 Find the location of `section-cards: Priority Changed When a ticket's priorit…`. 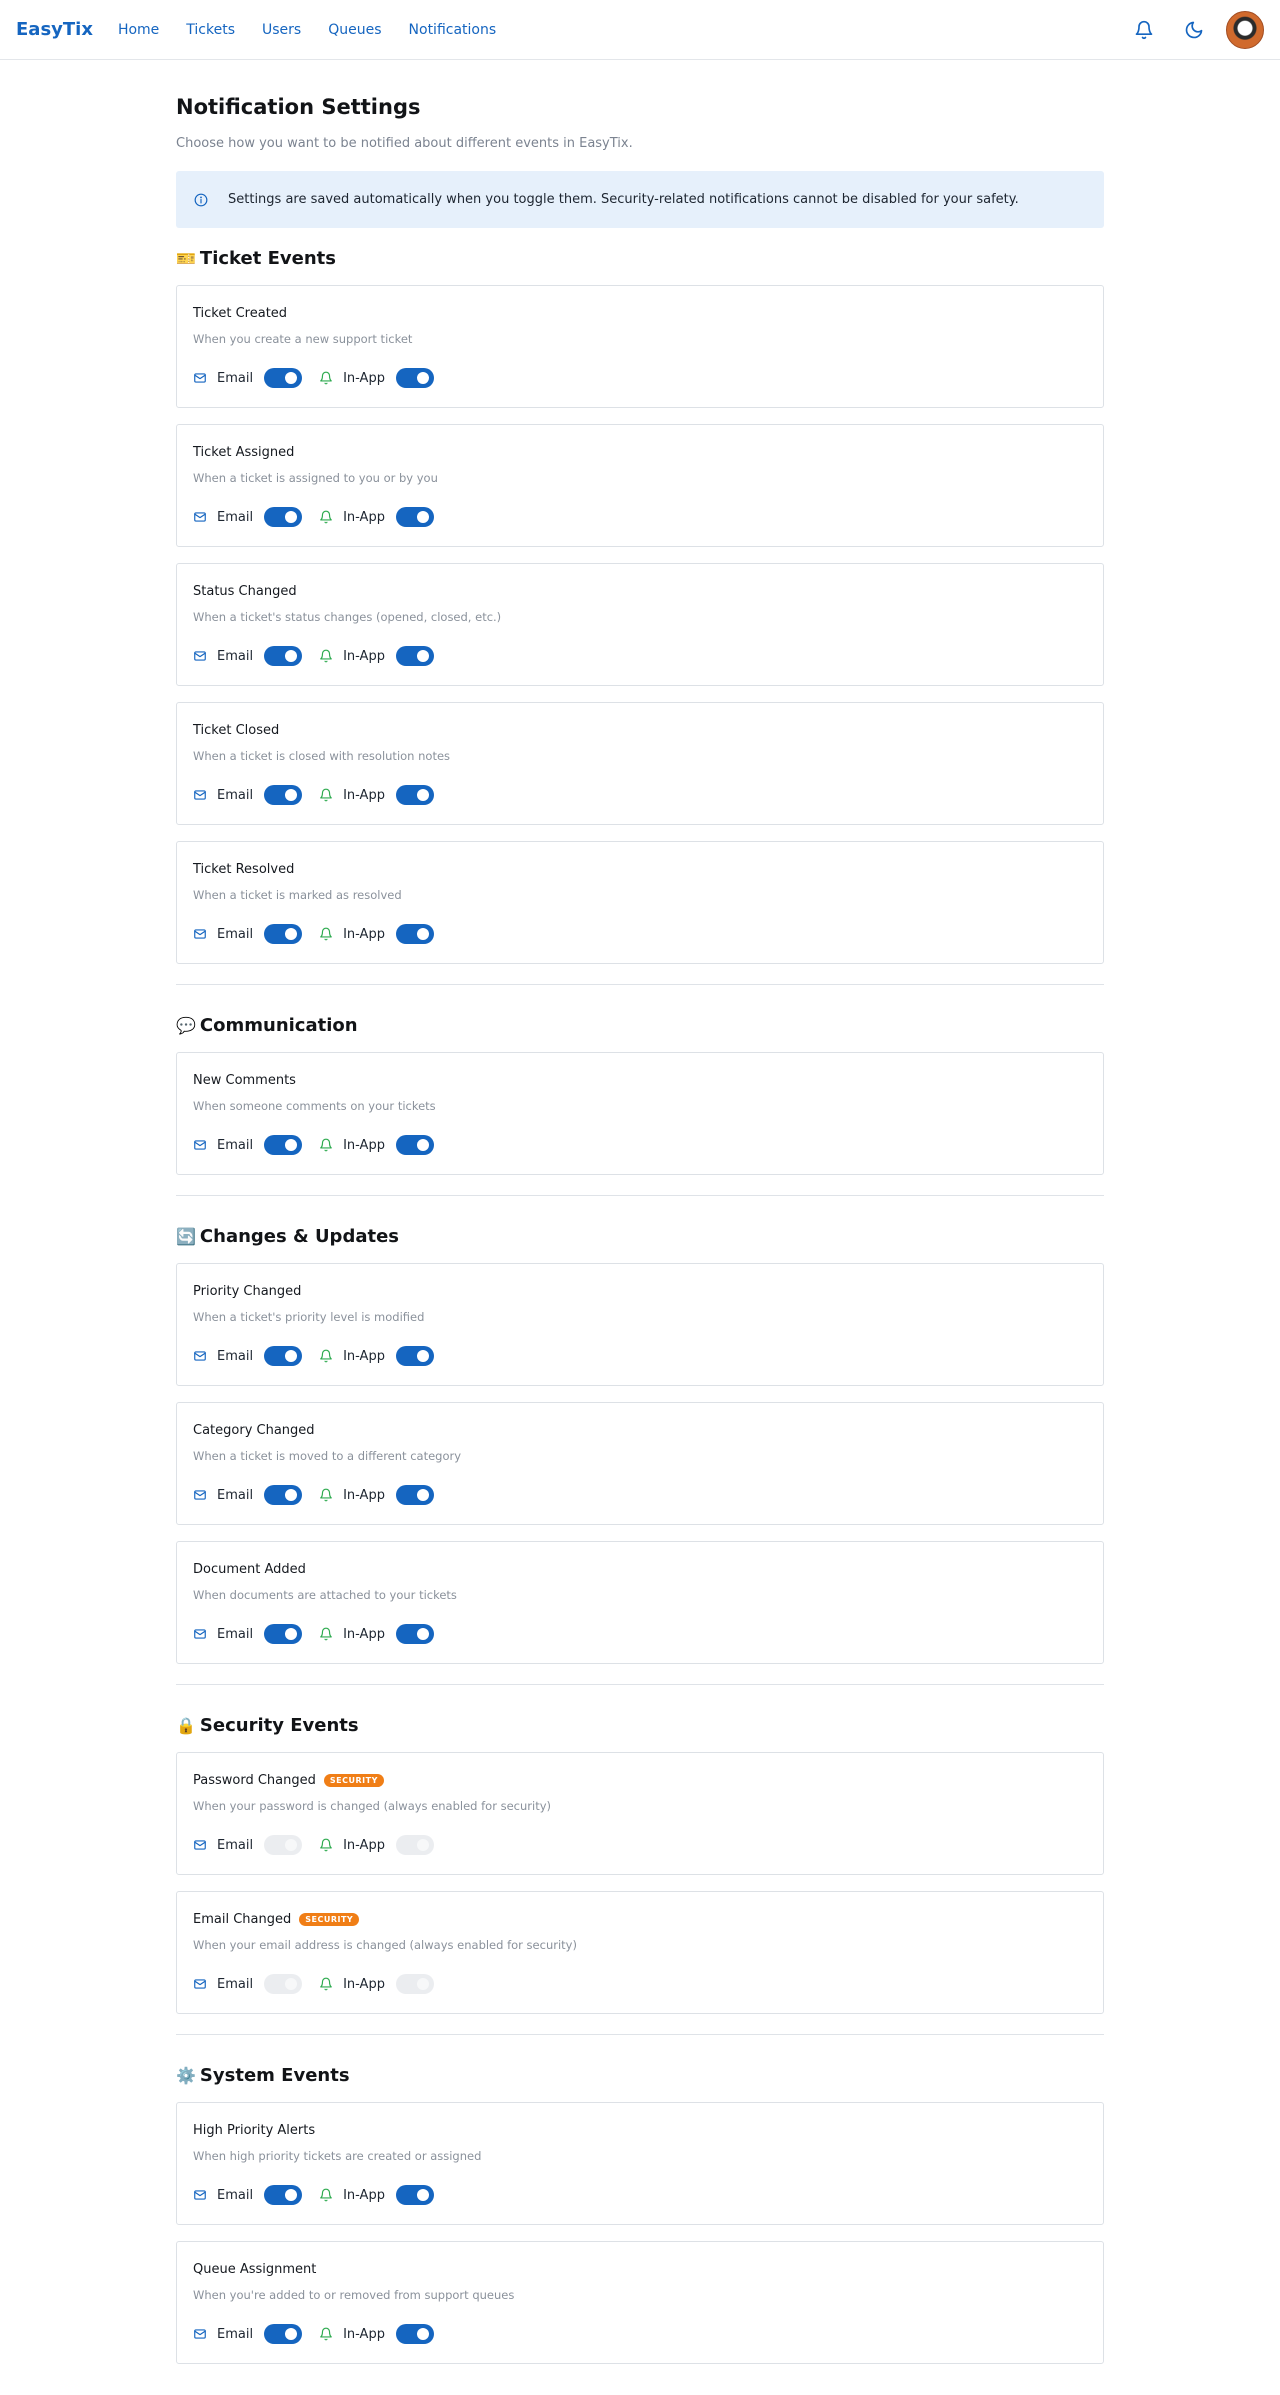

section-cards: Priority Changed When a ticket's priorit… is located at coordinates (640, 1463).